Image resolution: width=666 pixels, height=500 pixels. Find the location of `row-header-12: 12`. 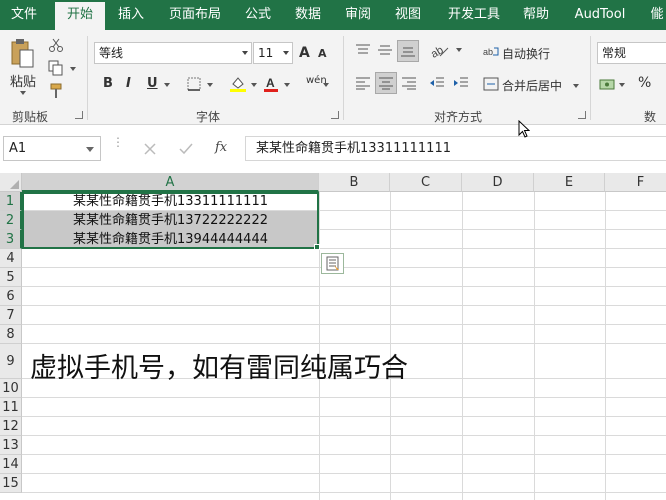

row-header-12: 12 is located at coordinates (11, 426).